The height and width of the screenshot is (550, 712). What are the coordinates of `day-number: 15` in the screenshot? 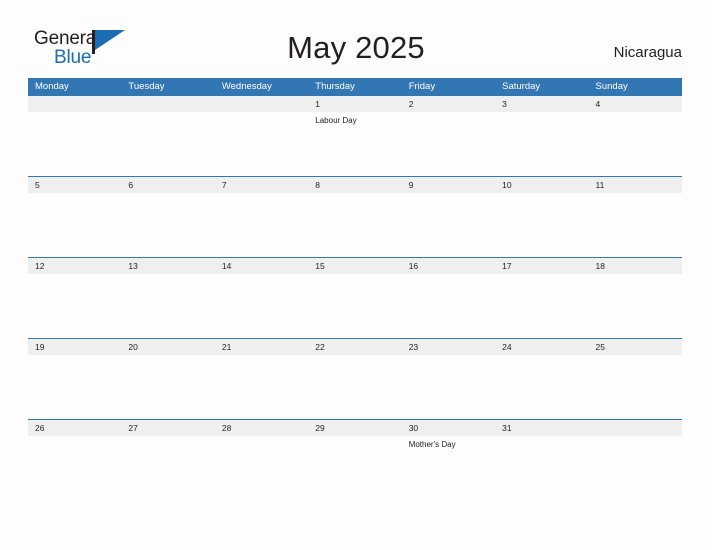 It's located at (354, 266).